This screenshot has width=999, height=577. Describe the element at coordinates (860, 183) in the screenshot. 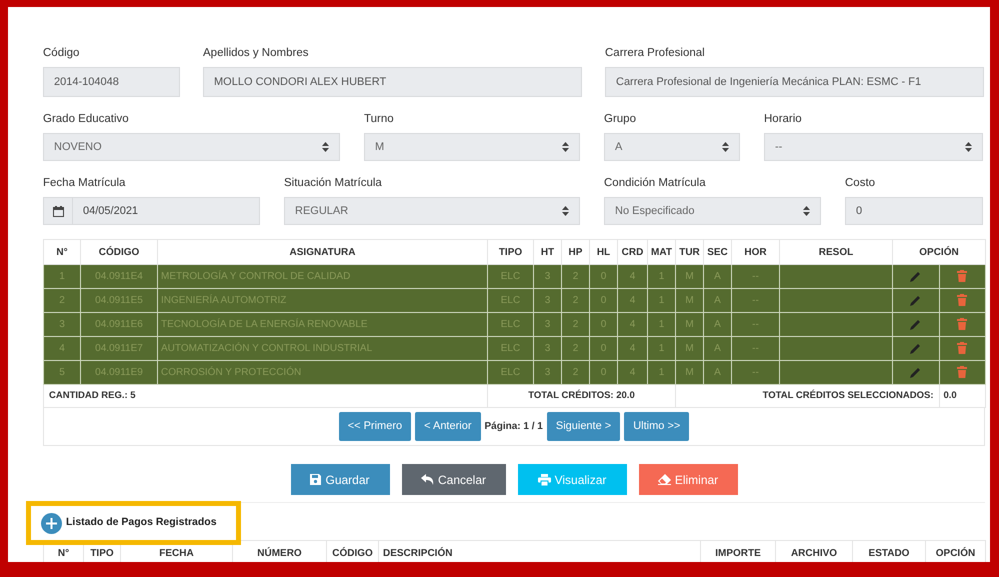

I see `field-label: Costo` at that location.